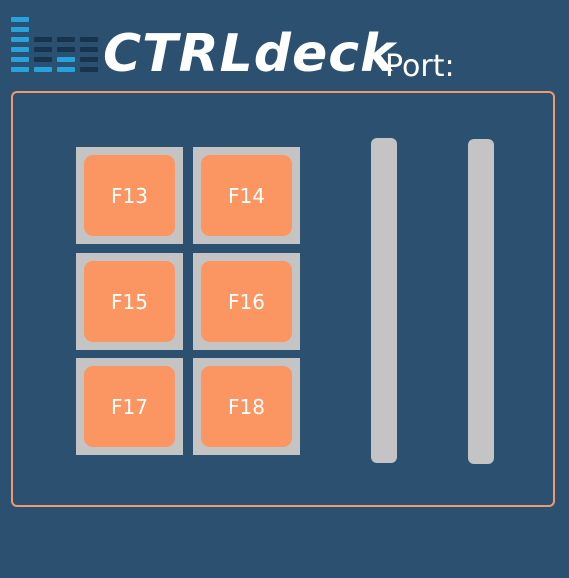  I want to click on key-f17: F17, so click(129, 406).